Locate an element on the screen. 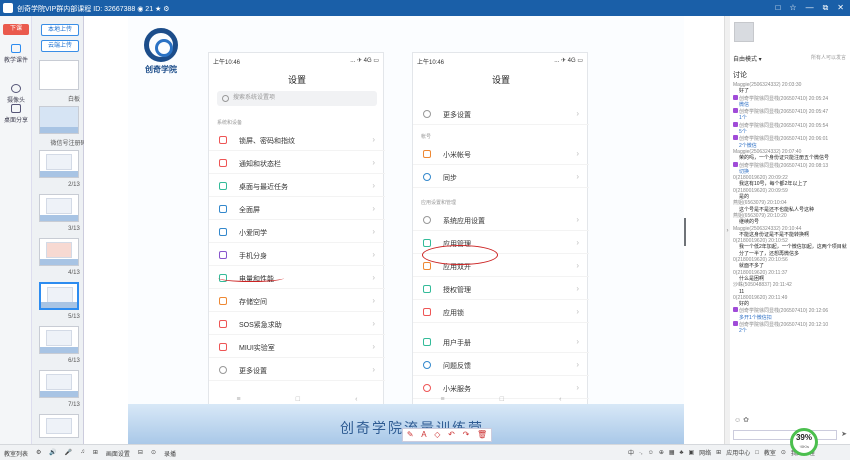  chat-message: 创奇学院徐同显栈(206507410) 20:05:24 微信 is located at coordinates (790, 101).